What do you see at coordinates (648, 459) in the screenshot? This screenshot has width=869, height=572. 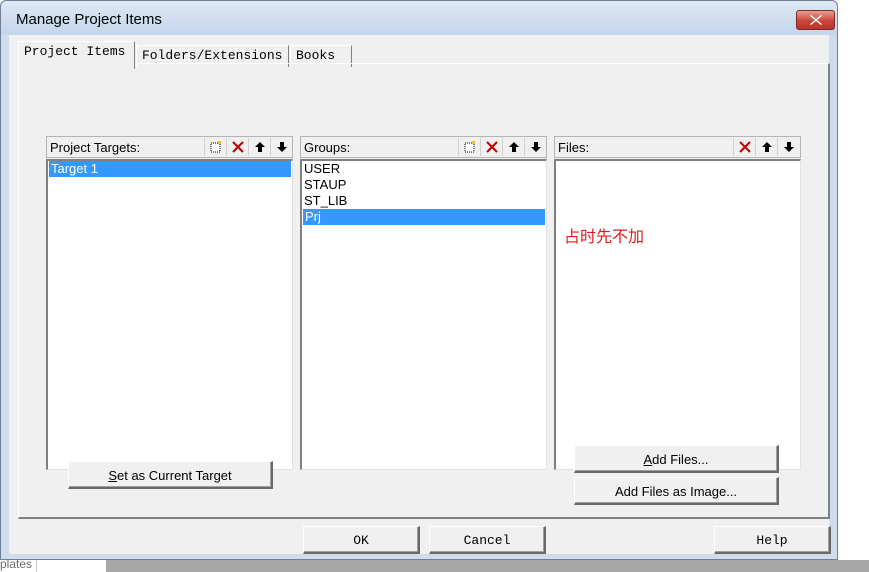 I see `add-files-accel: A` at bounding box center [648, 459].